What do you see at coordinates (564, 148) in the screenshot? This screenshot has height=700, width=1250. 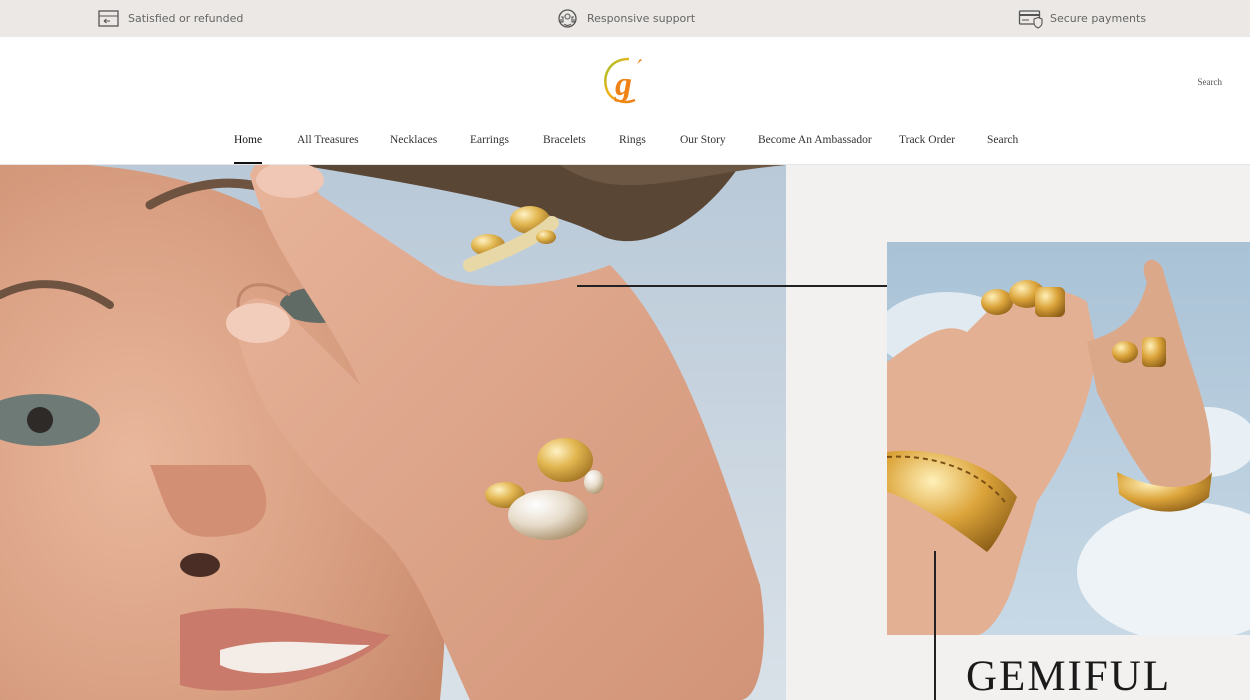 I see `nav-bracelets: Bracelets` at bounding box center [564, 148].